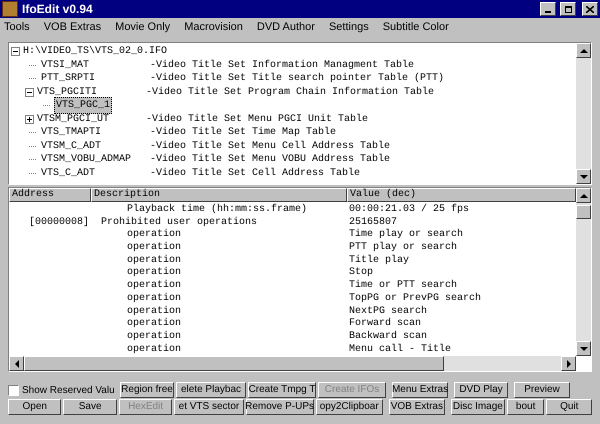  Describe the element at coordinates (68, 390) in the screenshot. I see `checkbox-label: Show Reserved Valu` at that location.